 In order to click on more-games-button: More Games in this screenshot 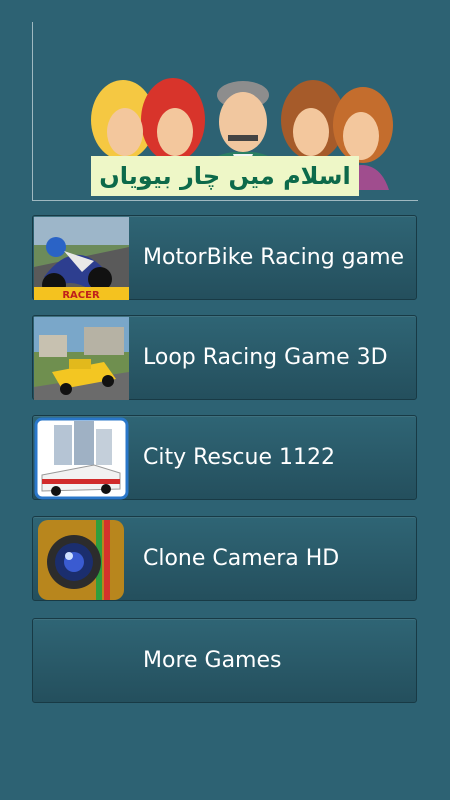, I will do `click(224, 660)`.